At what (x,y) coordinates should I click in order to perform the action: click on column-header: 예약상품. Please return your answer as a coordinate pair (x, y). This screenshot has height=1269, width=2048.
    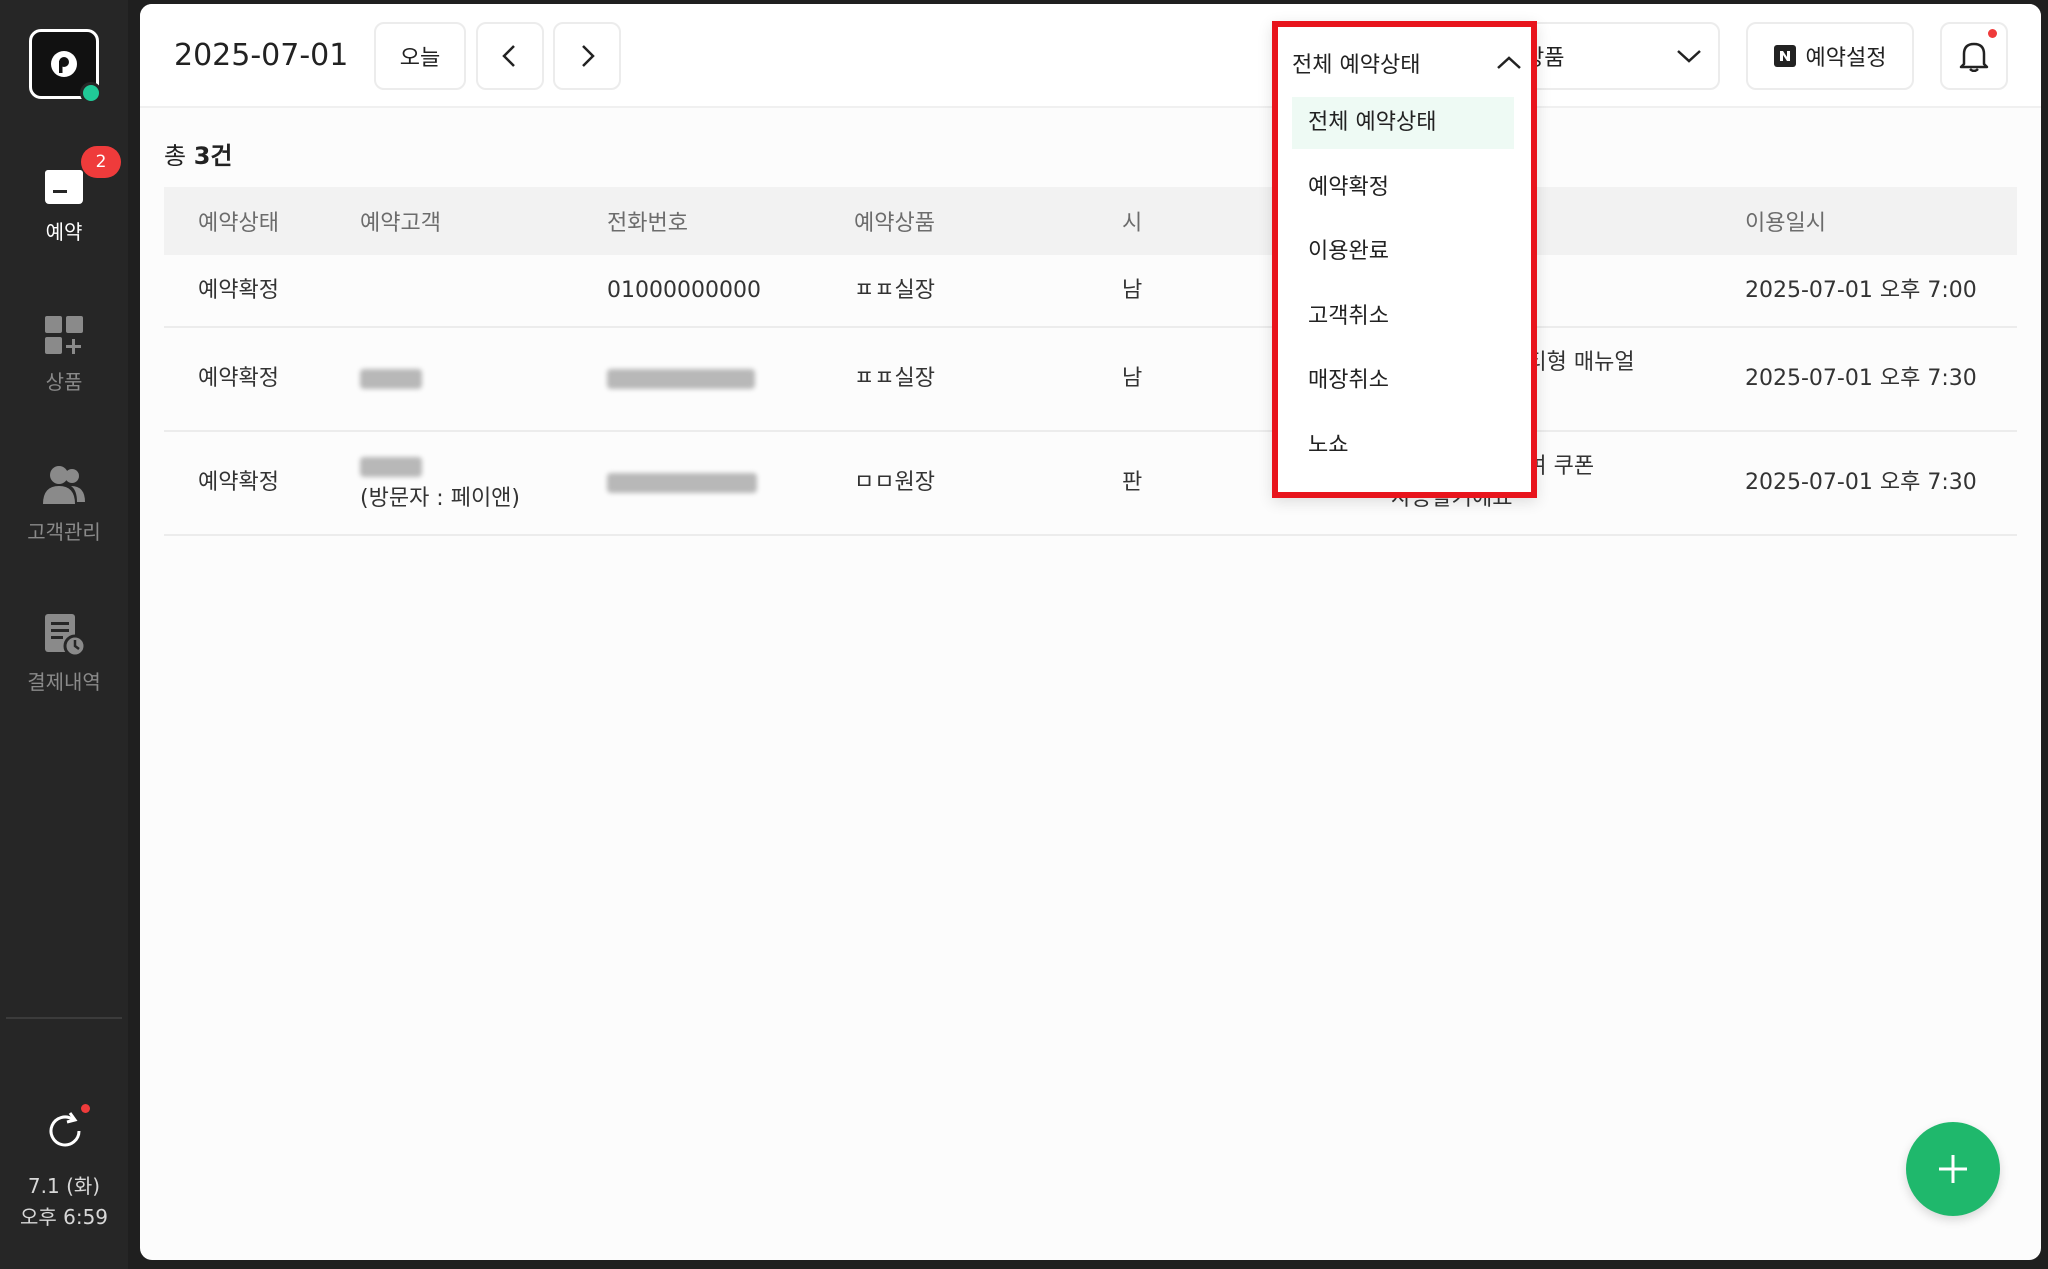
    Looking at the image, I should click on (954, 221).